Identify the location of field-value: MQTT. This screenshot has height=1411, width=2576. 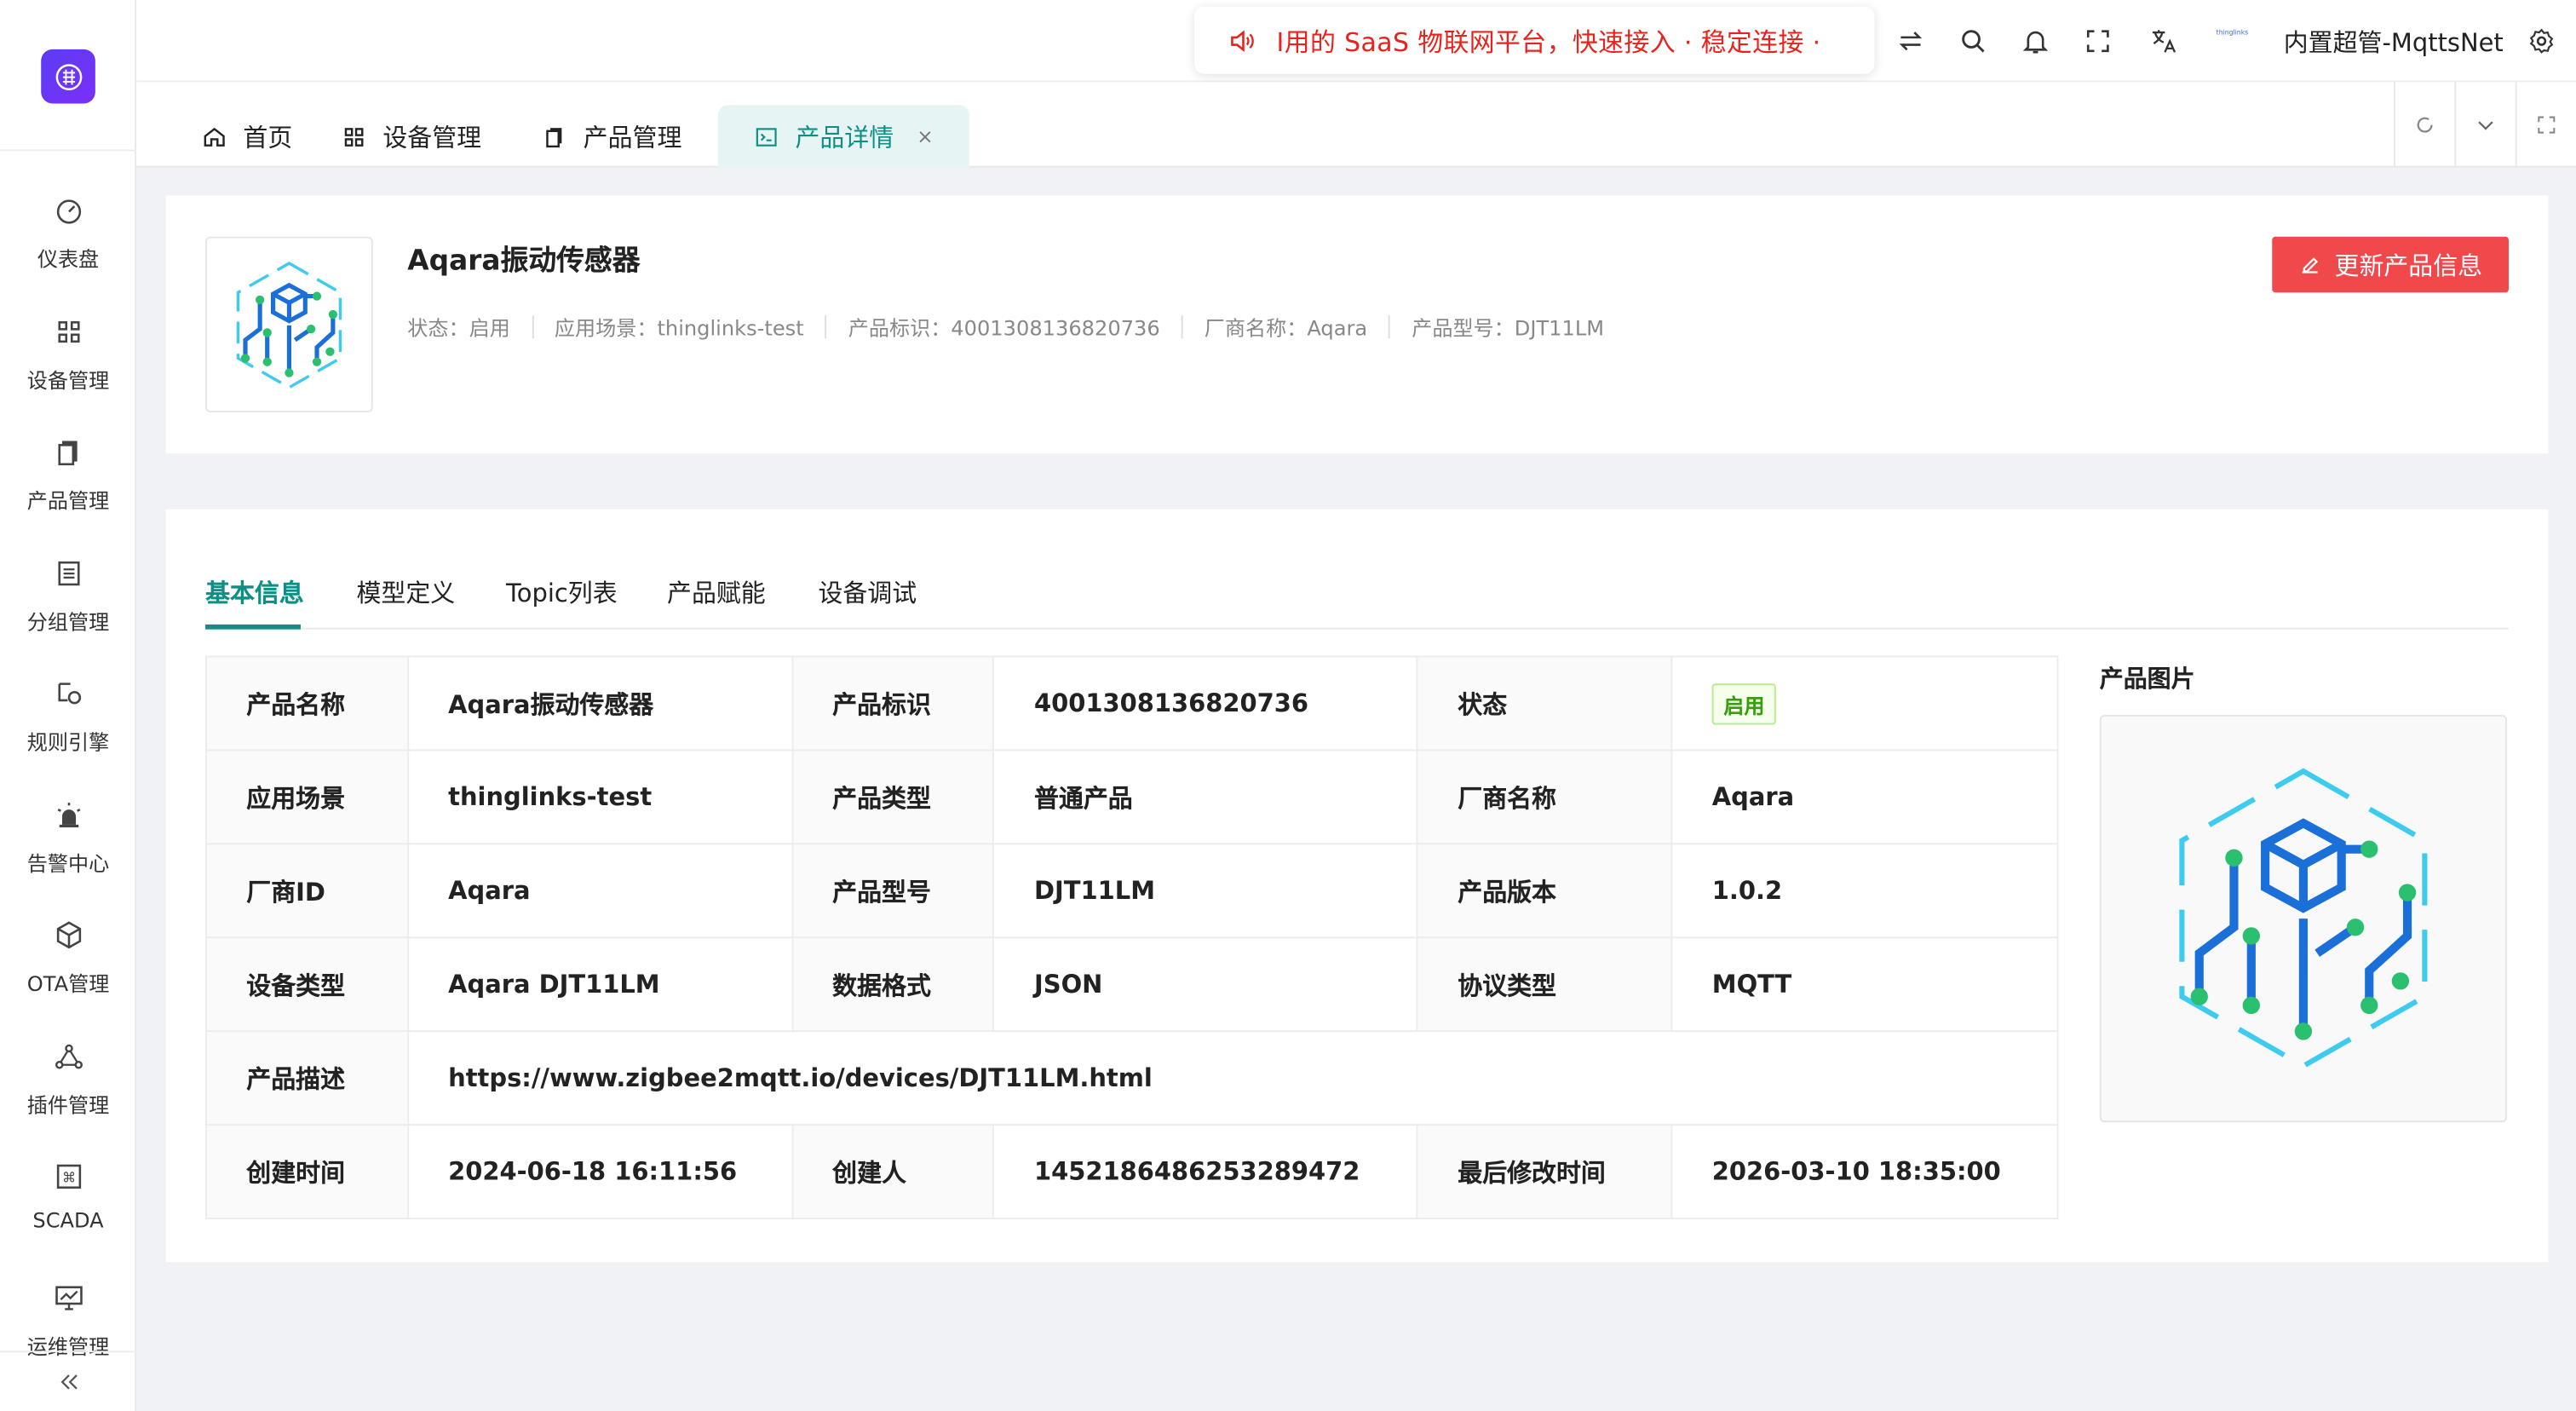
(1864, 984).